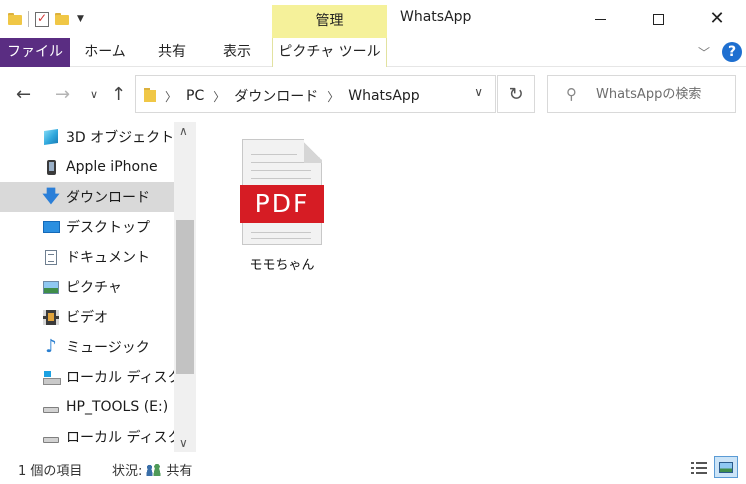 The image size is (746, 484). I want to click on sidebar-scrollbar: ∧ ∨, so click(185, 287).